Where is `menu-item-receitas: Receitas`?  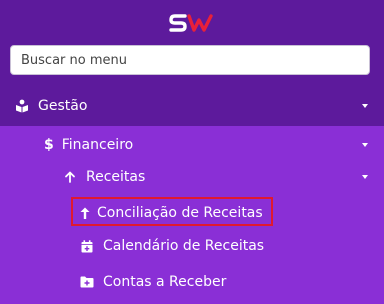 menu-item-receitas: Receitas is located at coordinates (192, 177).